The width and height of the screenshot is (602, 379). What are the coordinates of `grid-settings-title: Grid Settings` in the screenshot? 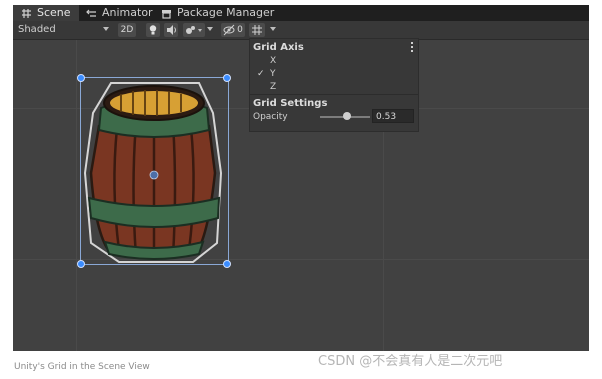 It's located at (290, 103).